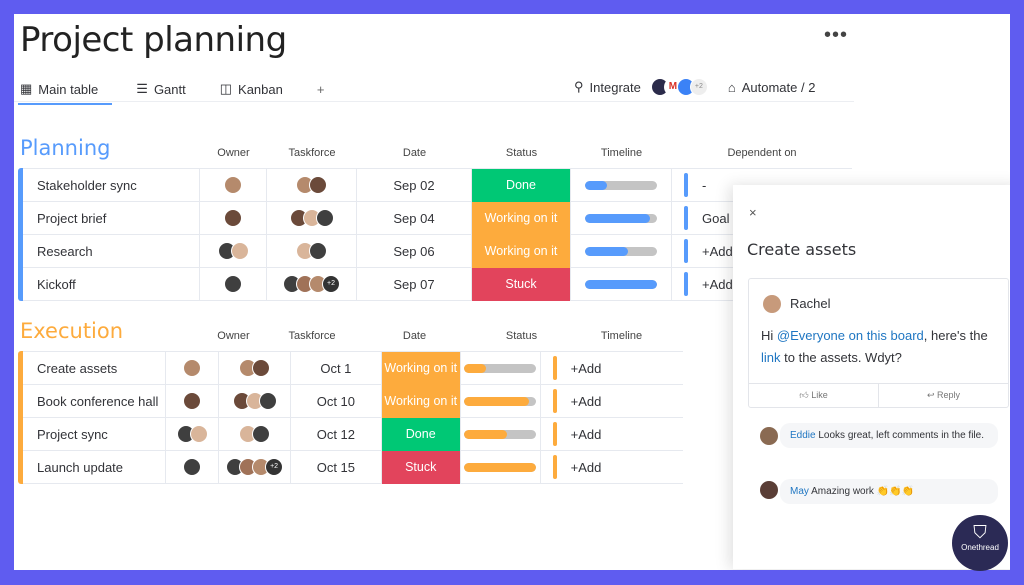 This screenshot has height=585, width=1024. I want to click on table-row: Stakeholder sync Sep 02 Done -, so click(437, 185).